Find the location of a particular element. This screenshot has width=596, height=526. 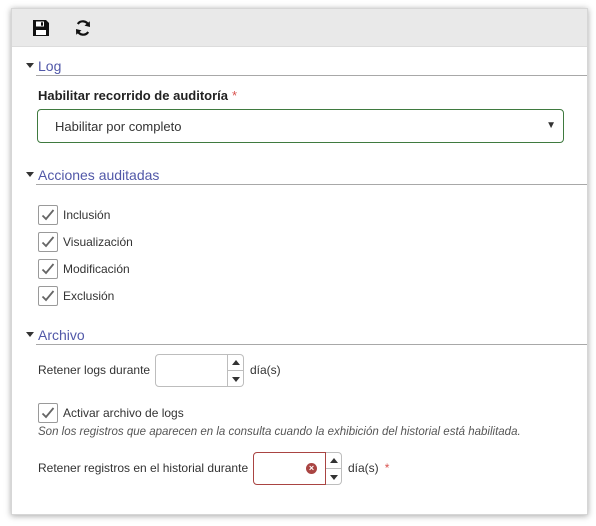

checkbox-label: Exclusión is located at coordinates (89, 296).